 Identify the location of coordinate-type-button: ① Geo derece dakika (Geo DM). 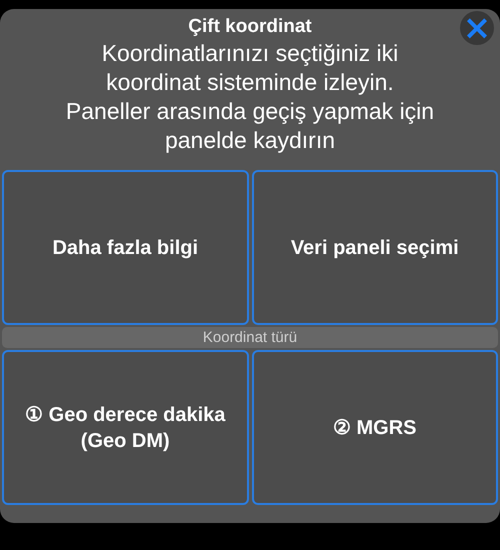
(125, 427).